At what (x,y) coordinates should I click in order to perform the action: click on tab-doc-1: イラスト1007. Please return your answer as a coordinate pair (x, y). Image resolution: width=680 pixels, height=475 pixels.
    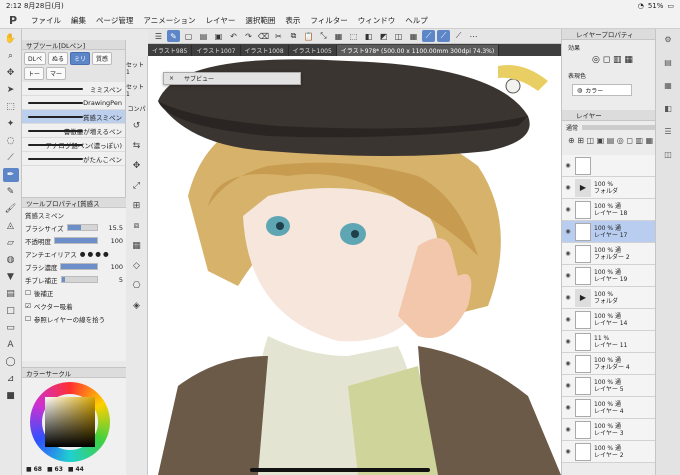
    Looking at the image, I should click on (216, 50).